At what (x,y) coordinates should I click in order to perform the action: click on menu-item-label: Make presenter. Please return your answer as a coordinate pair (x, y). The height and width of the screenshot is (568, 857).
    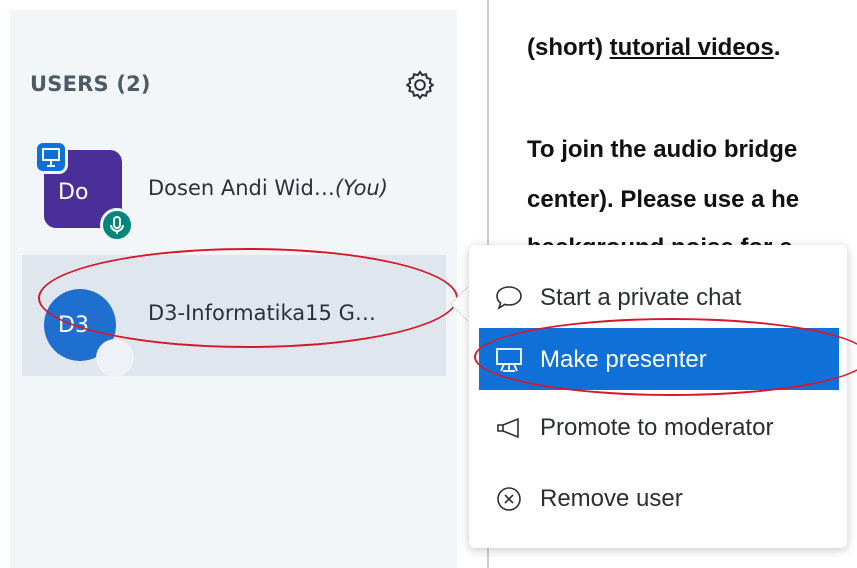
    Looking at the image, I should click on (623, 359).